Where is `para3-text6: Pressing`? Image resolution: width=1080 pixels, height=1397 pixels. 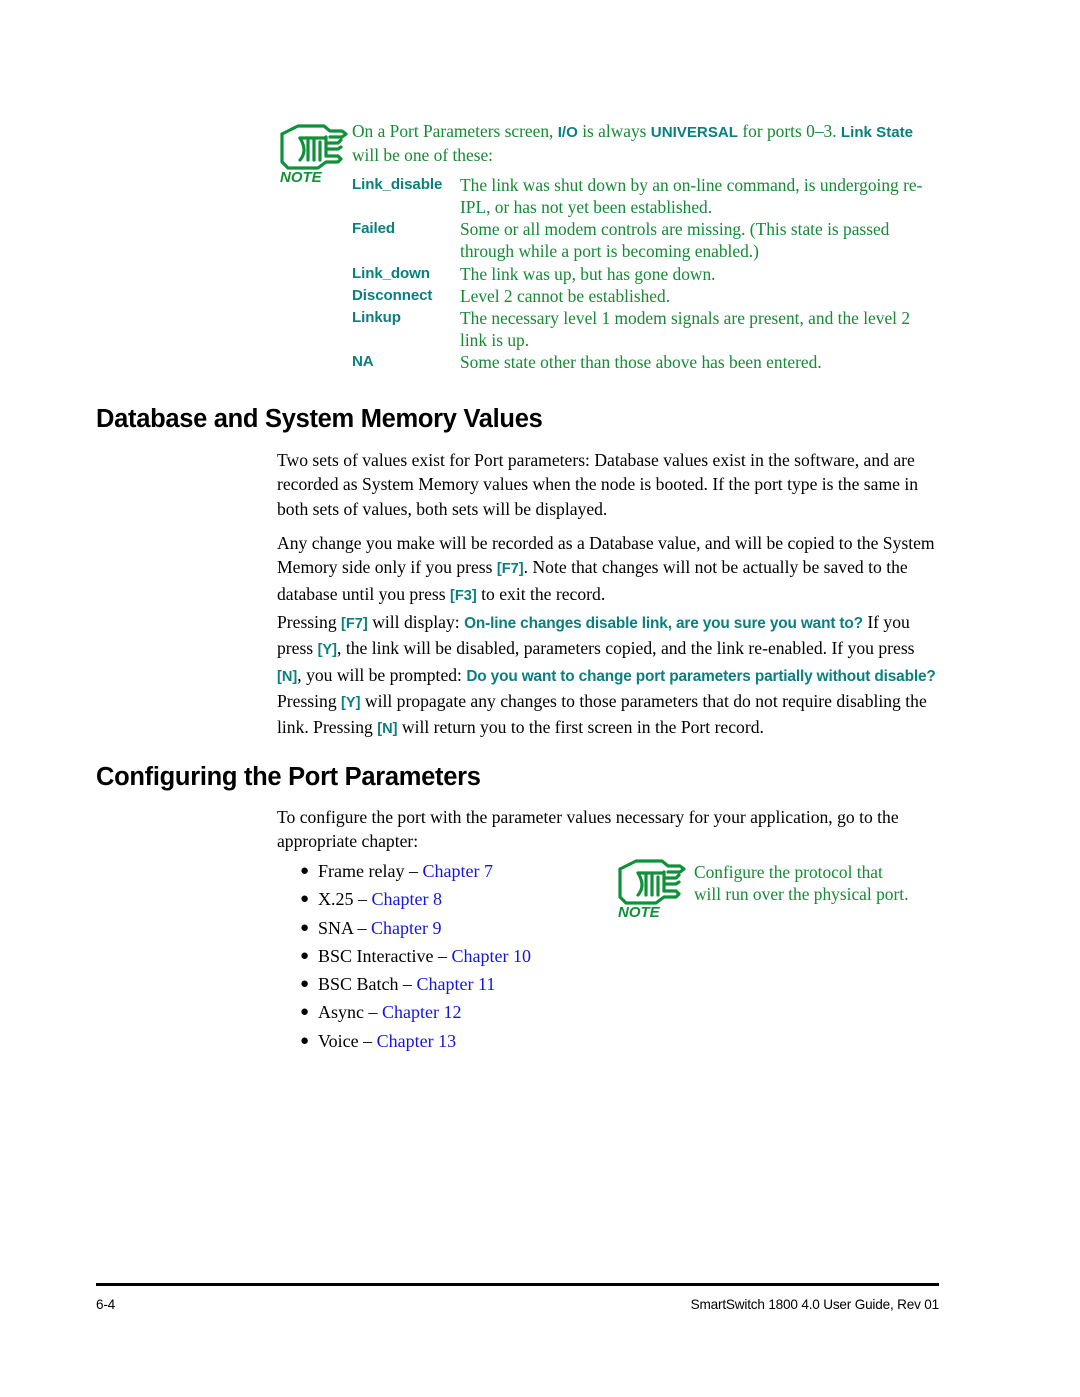 para3-text6: Pressing is located at coordinates (309, 700).